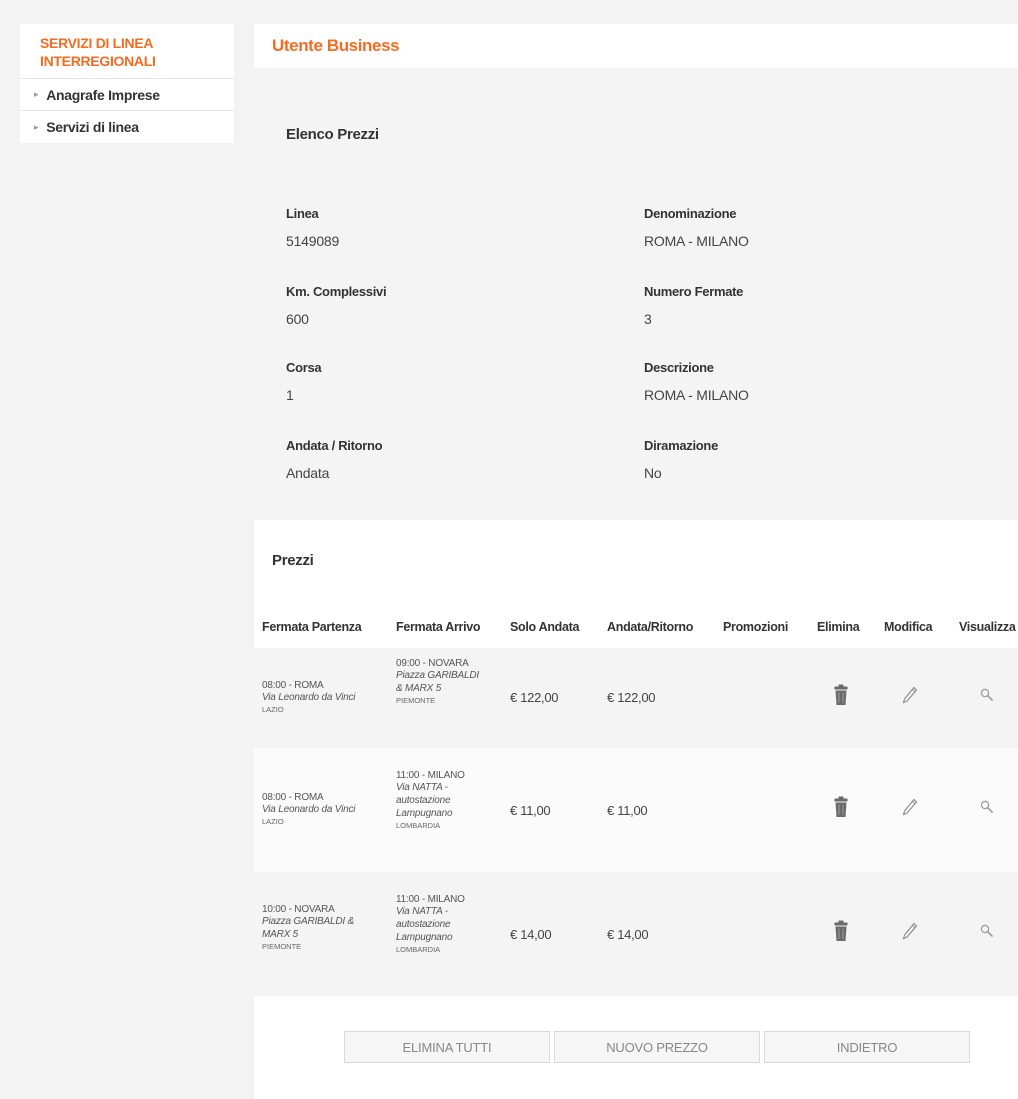 The image size is (1018, 1099). Describe the element at coordinates (98, 61) in the screenshot. I see `sidebar-title-line2: INTERREGIONALI` at that location.